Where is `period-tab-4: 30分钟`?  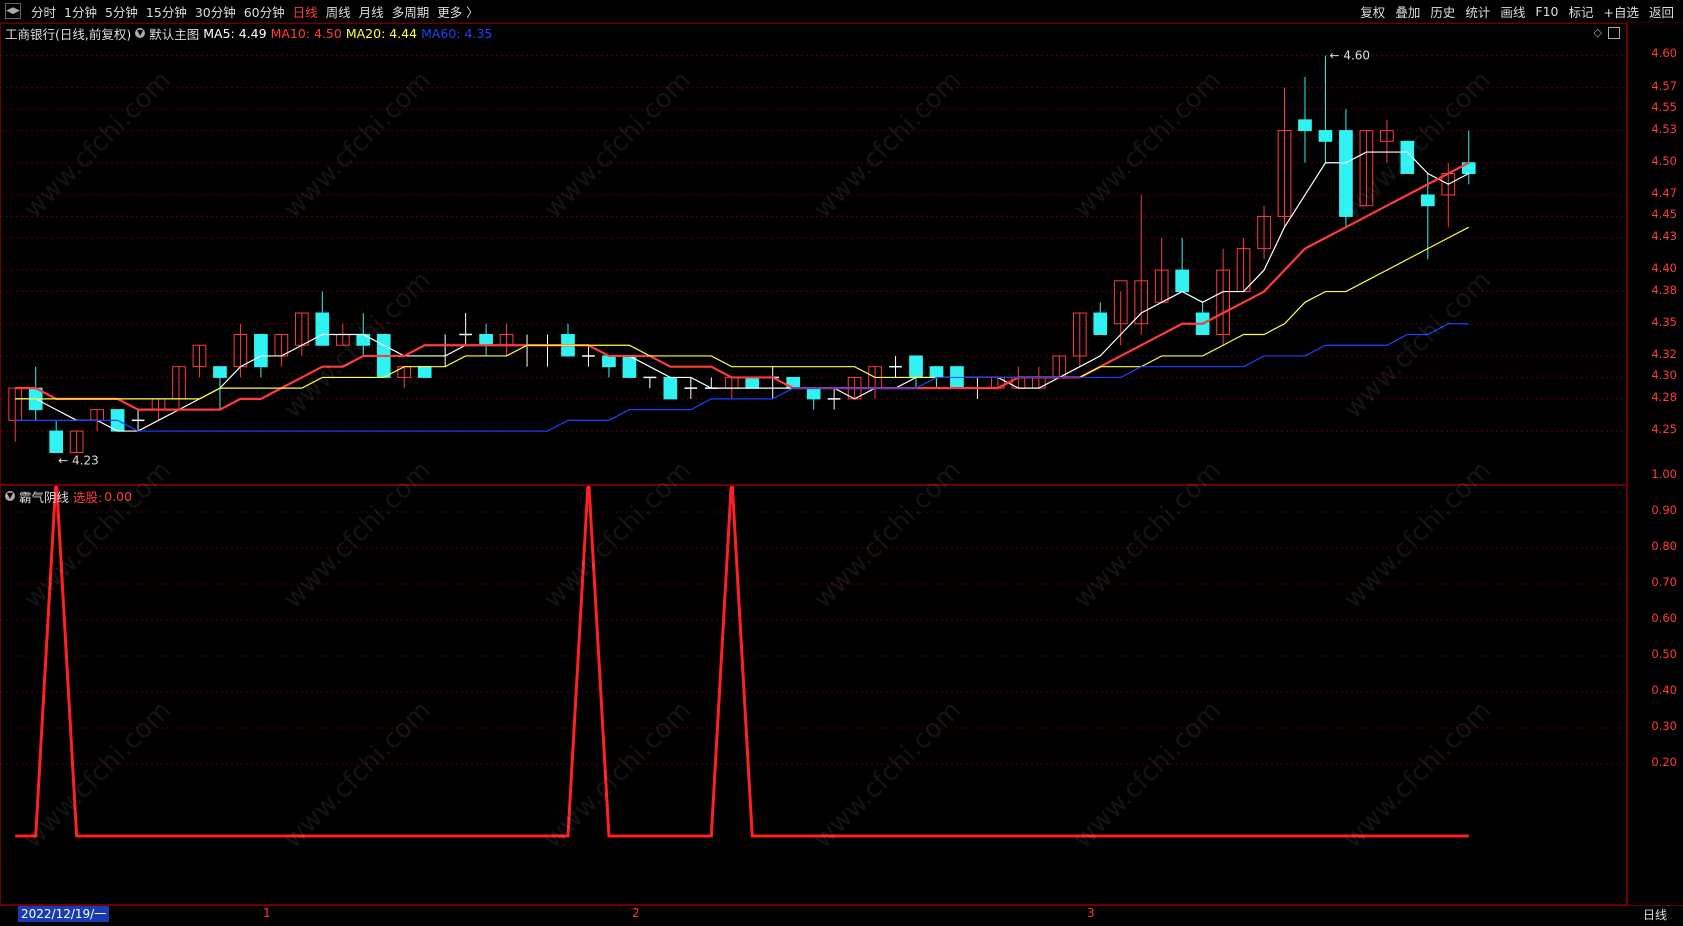
period-tab-4: 30分钟 is located at coordinates (215, 11).